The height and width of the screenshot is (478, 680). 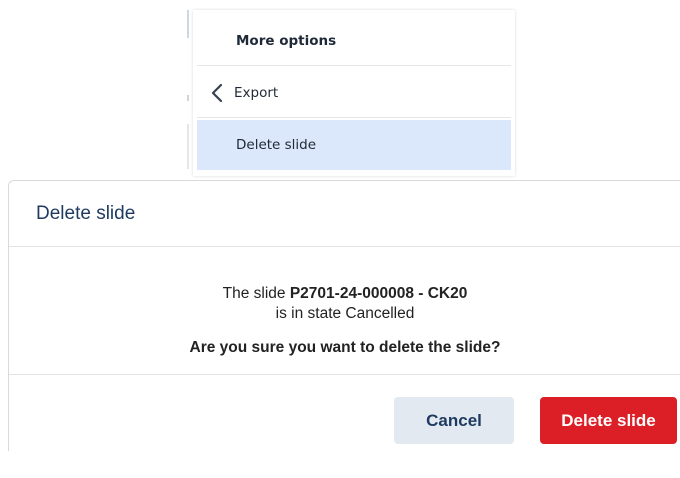 What do you see at coordinates (254, 293) in the screenshot?
I see `message-prefix: The slide` at bounding box center [254, 293].